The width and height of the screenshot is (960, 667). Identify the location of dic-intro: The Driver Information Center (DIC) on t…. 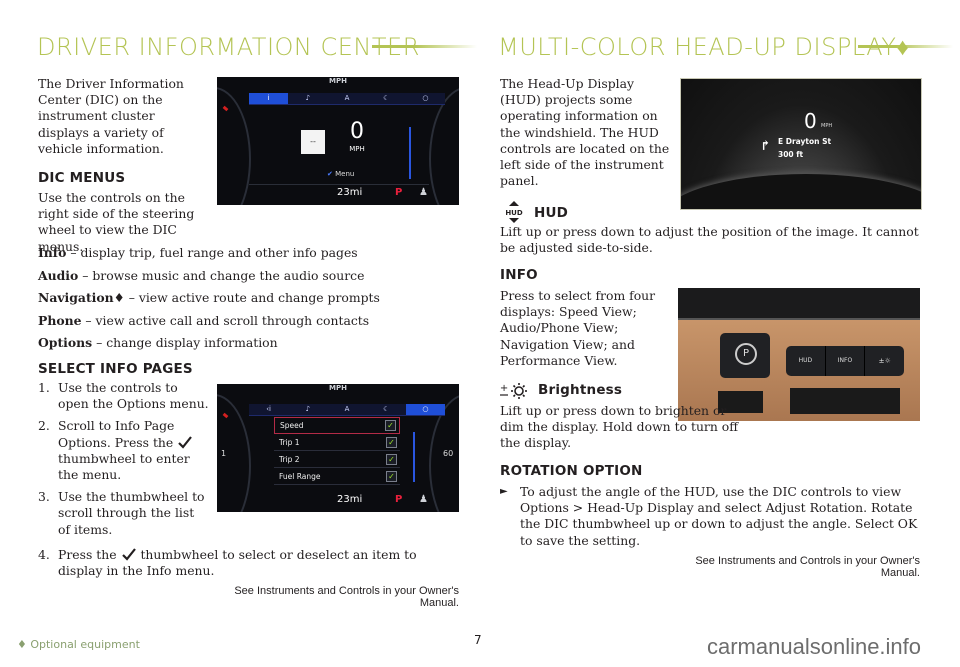
(111, 116).